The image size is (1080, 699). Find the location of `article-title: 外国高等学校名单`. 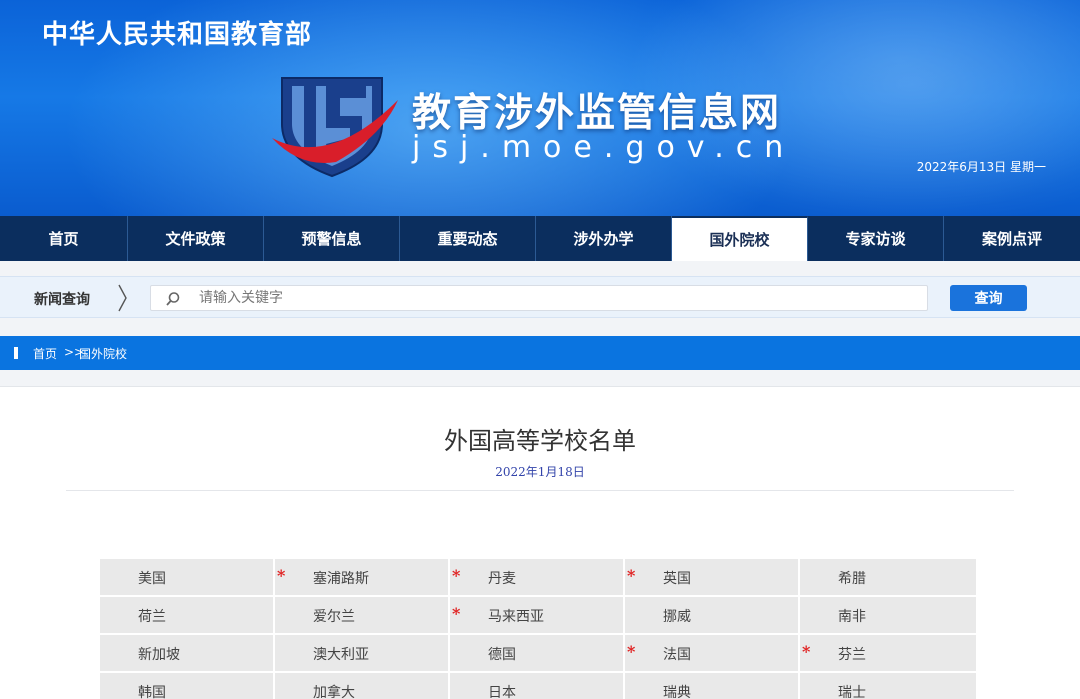

article-title: 外国高等学校名单 is located at coordinates (540, 441).